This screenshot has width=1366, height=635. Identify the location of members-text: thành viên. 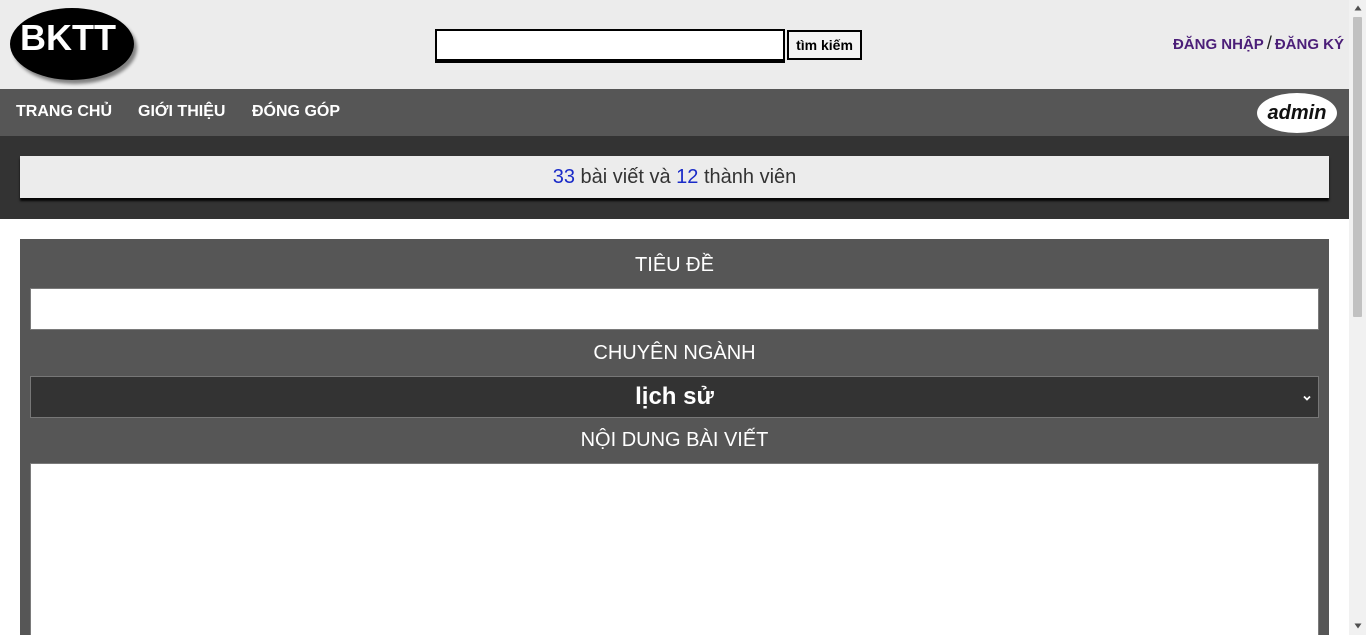
(750, 177).